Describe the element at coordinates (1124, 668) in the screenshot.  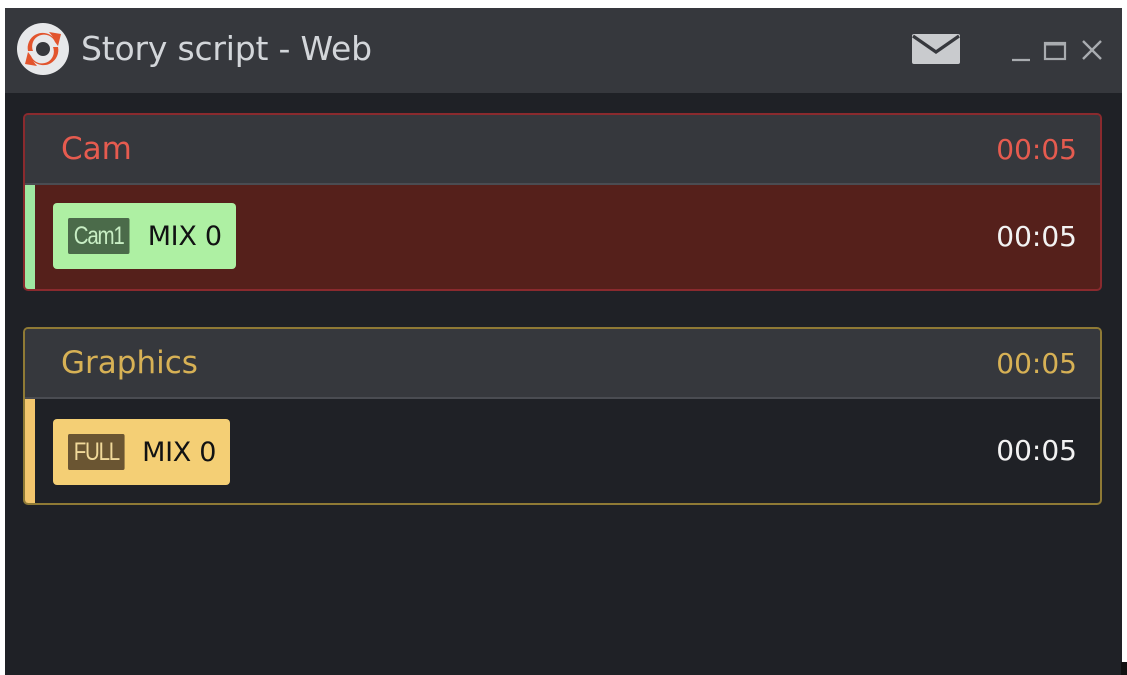
I see `resize-grip` at that location.